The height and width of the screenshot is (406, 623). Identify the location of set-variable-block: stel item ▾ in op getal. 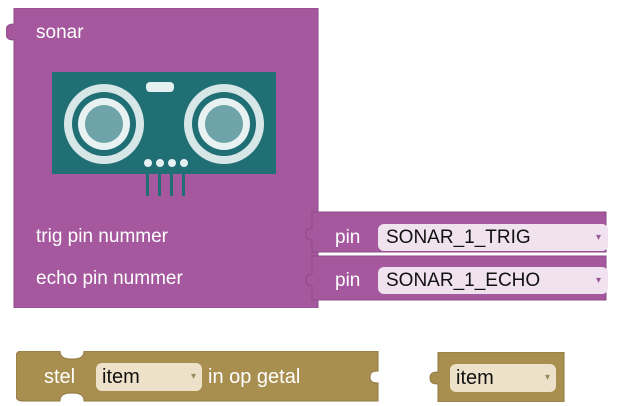
(199, 377).